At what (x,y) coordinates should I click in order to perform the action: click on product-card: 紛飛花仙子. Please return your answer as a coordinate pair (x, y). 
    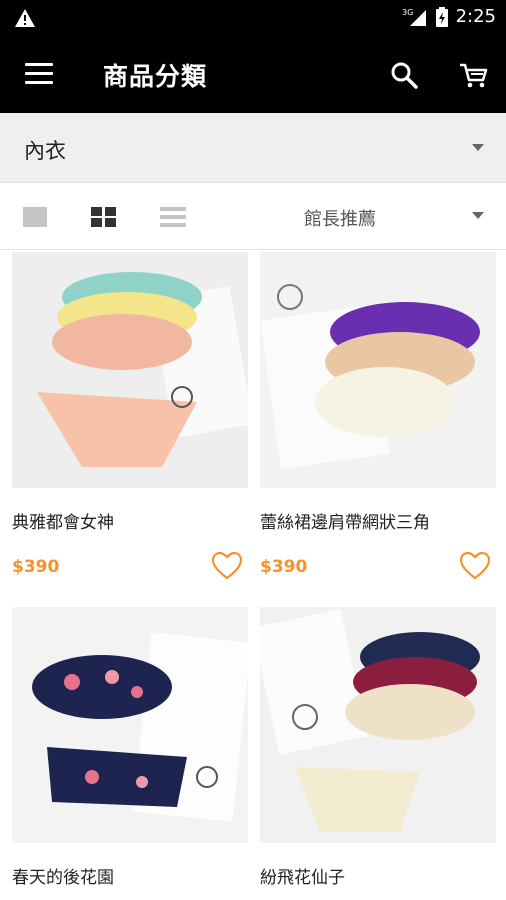
    Looking at the image, I should click on (378, 747).